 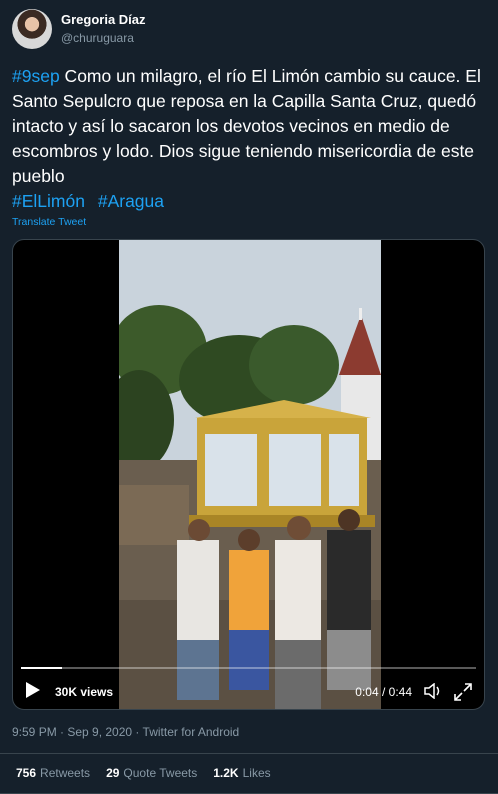 What do you see at coordinates (32, 29) in the screenshot?
I see `avatar` at bounding box center [32, 29].